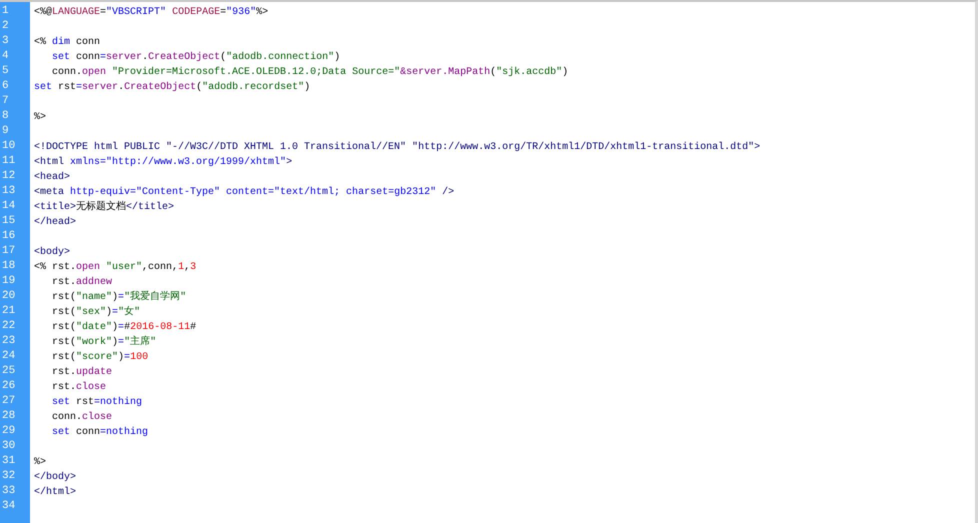  What do you see at coordinates (5, 27) in the screenshot?
I see `line-number: 2` at bounding box center [5, 27].